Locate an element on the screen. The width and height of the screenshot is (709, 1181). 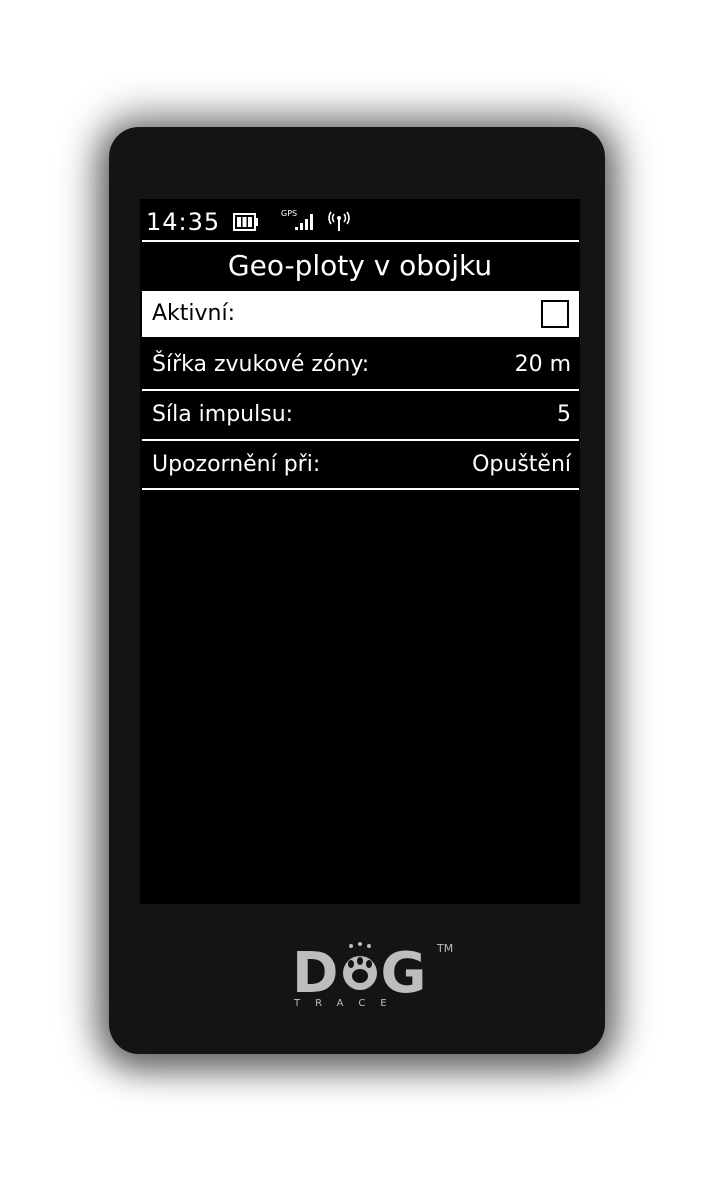
setting-value: 20 m is located at coordinates (542, 364).